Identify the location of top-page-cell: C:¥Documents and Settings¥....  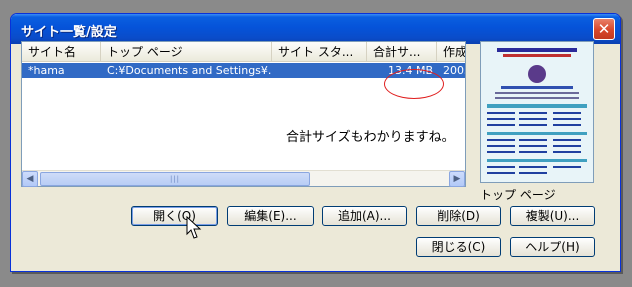
(189, 70).